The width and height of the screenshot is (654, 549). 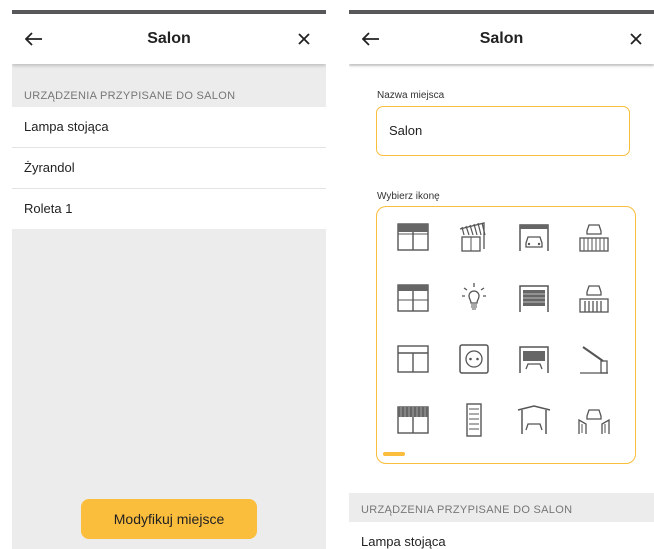 I want to click on scroll-indicator, so click(x=394, y=454).